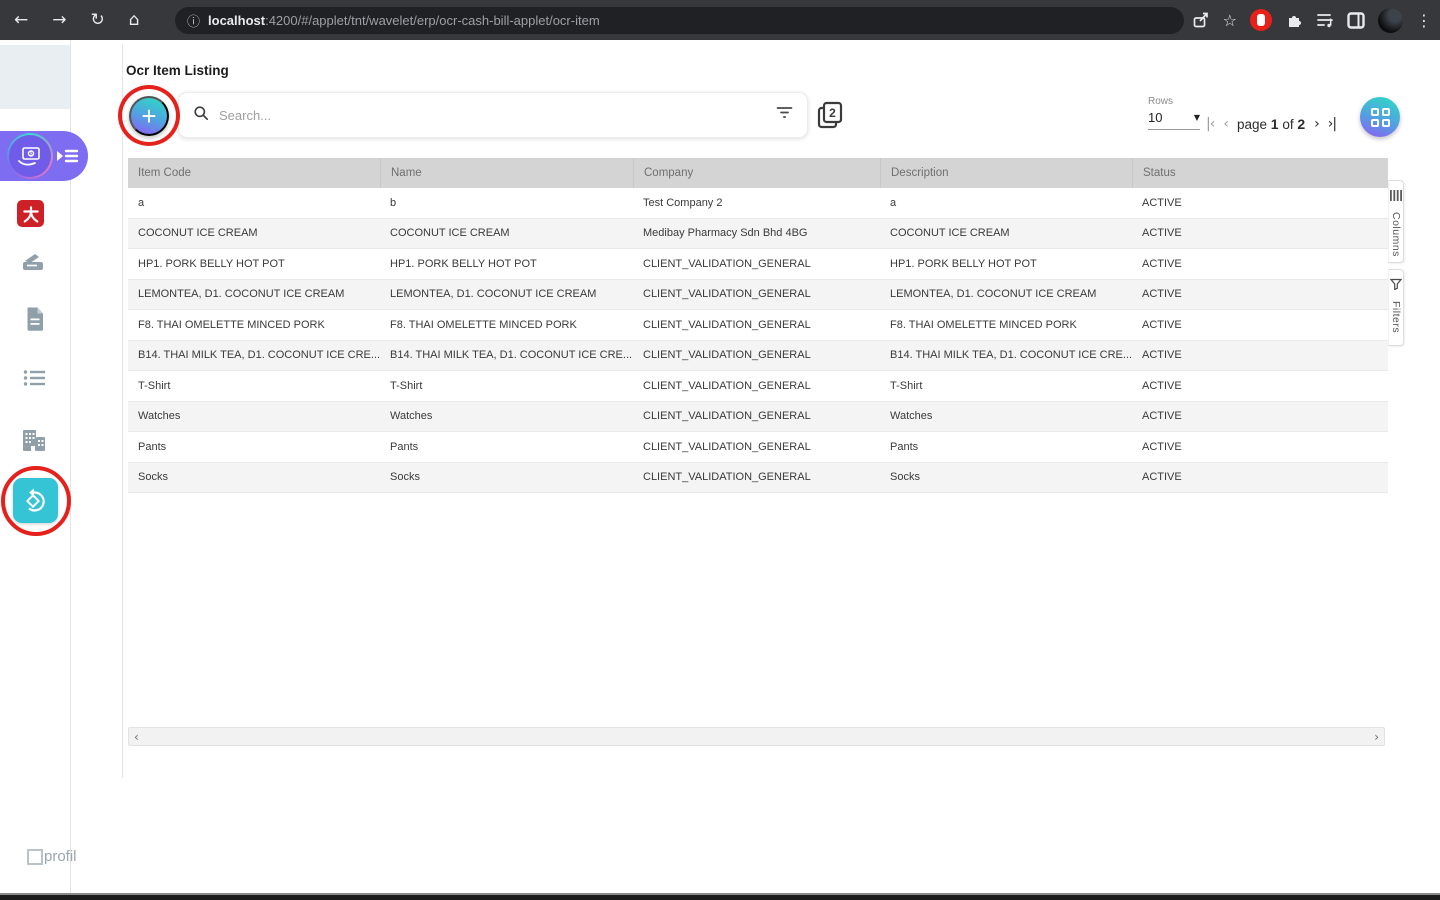 Image resolution: width=1440 pixels, height=900 pixels. Describe the element at coordinates (59, 20) in the screenshot. I see `forward-icon: →` at that location.